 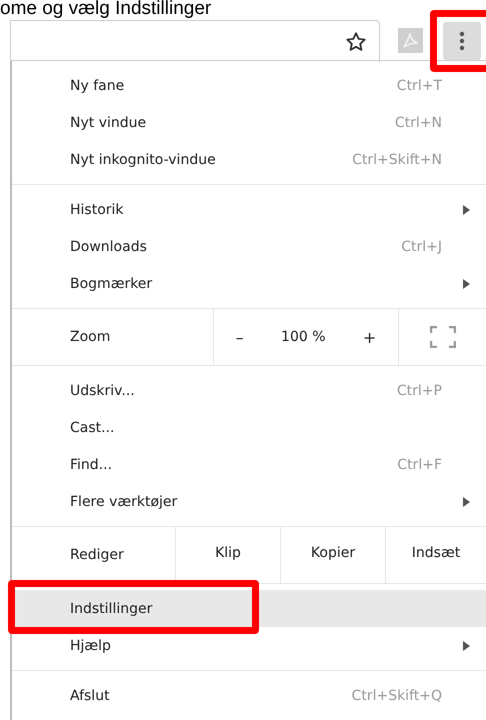 What do you see at coordinates (443, 337) in the screenshot?
I see `fullscreen-icon` at bounding box center [443, 337].